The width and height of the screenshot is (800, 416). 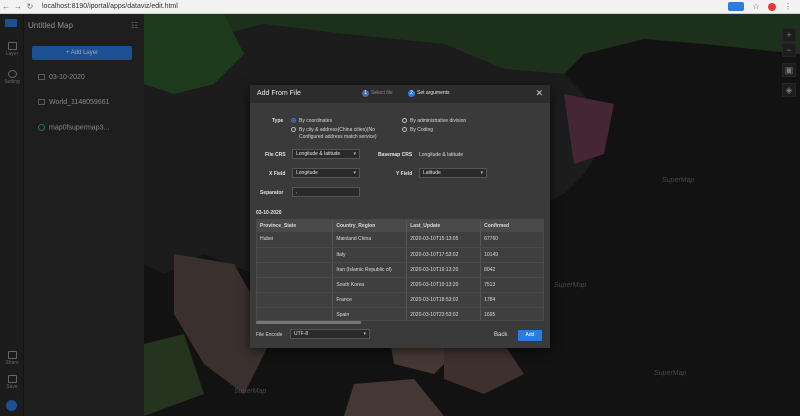 I want to click on back-button: Back, so click(x=500, y=335).